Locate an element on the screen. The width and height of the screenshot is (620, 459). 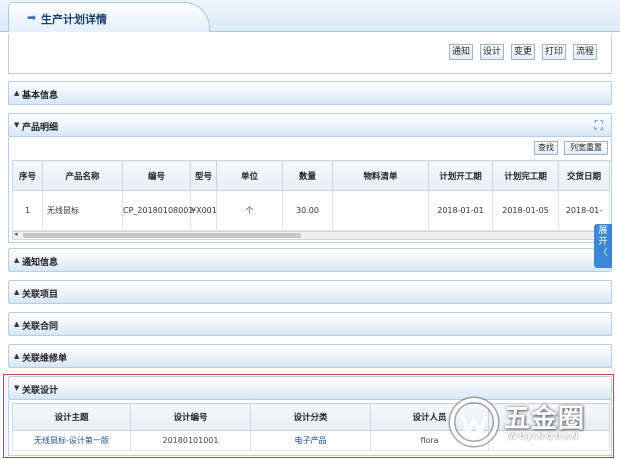
cell: CP_20180108001 is located at coordinates (157, 210).